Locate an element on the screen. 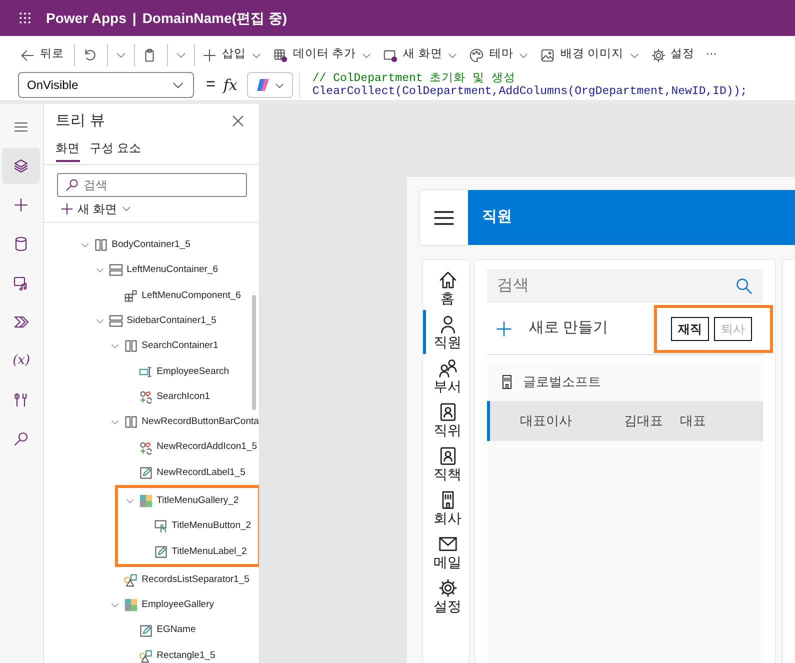 The height and width of the screenshot is (663, 795). tree-item-label: LeftMenuContainer_6 is located at coordinates (172, 270).